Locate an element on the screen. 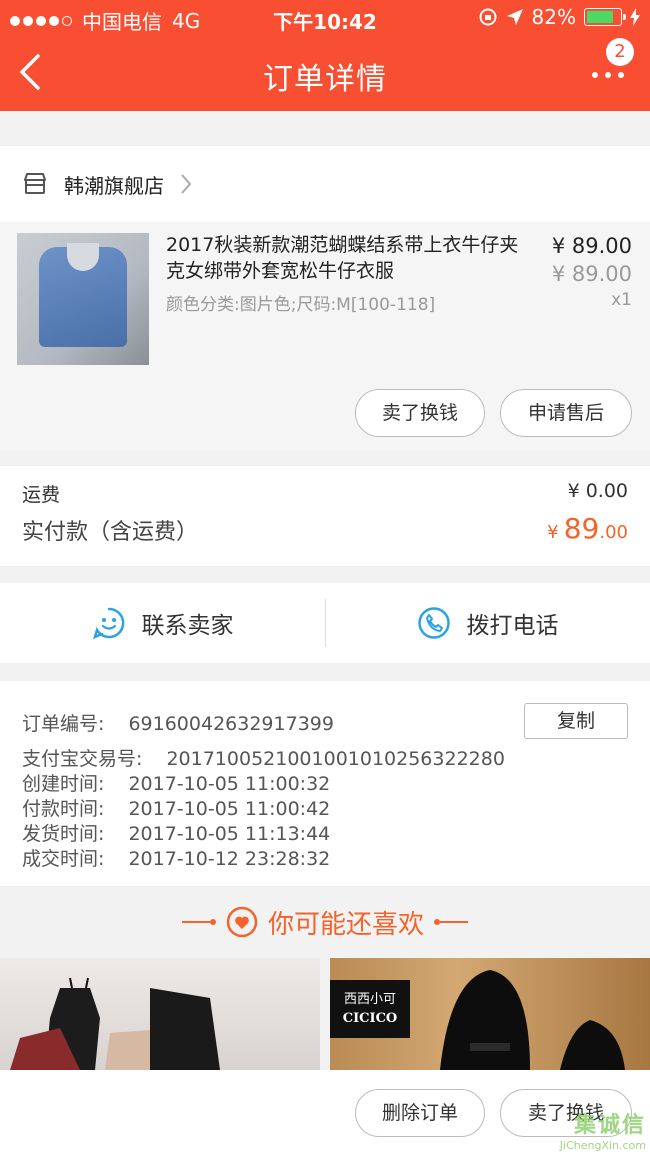 The width and height of the screenshot is (650, 1156). paid-time: 2017-10-05 11:00:42 is located at coordinates (229, 809).